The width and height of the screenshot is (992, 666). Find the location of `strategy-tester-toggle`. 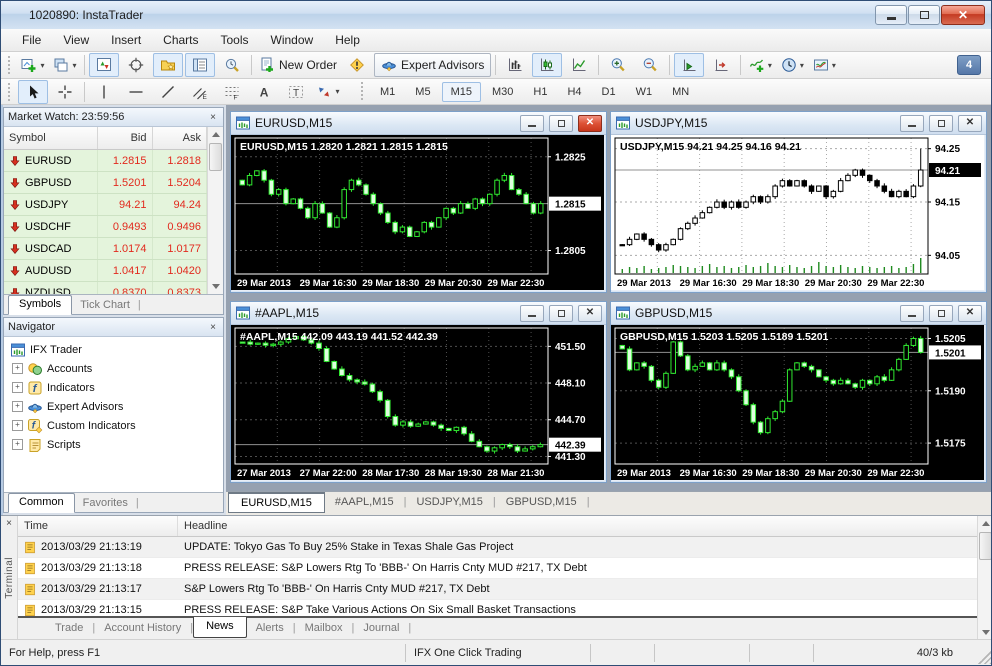

strategy-tester-toggle is located at coordinates (232, 65).